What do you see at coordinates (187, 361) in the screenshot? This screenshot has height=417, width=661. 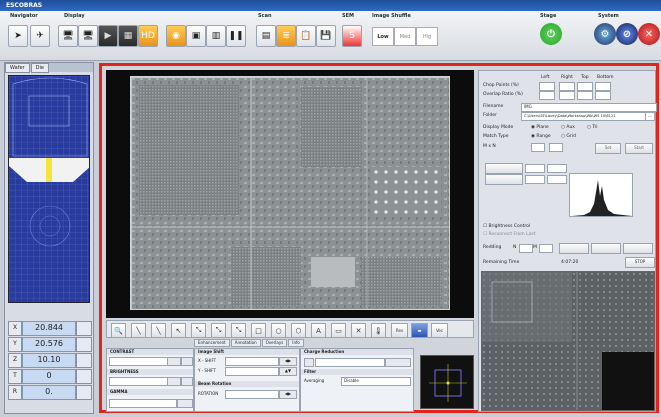 I see `contrast-auto` at bounding box center [187, 361].